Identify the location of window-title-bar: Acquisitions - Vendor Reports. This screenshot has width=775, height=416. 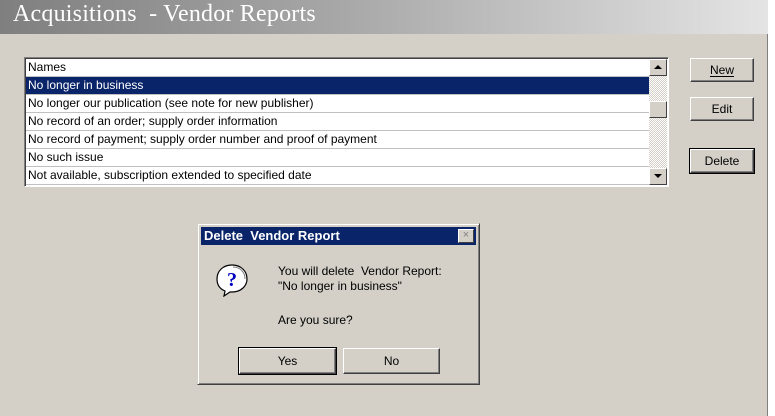
(384, 17).